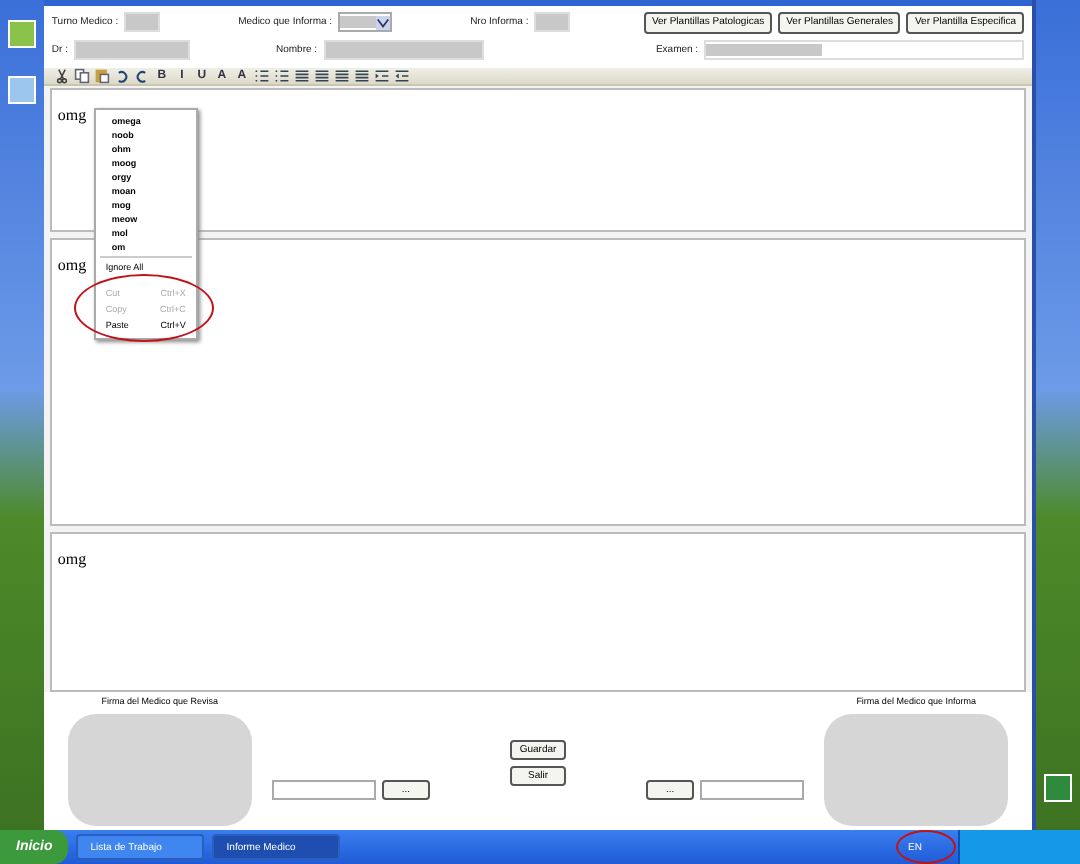 The height and width of the screenshot is (864, 1080). What do you see at coordinates (61, 75) in the screenshot?
I see `scissors-icon` at bounding box center [61, 75].